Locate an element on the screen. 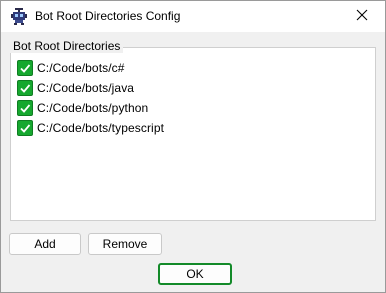 This screenshot has width=386, height=293. ok-button: OK is located at coordinates (195, 274).